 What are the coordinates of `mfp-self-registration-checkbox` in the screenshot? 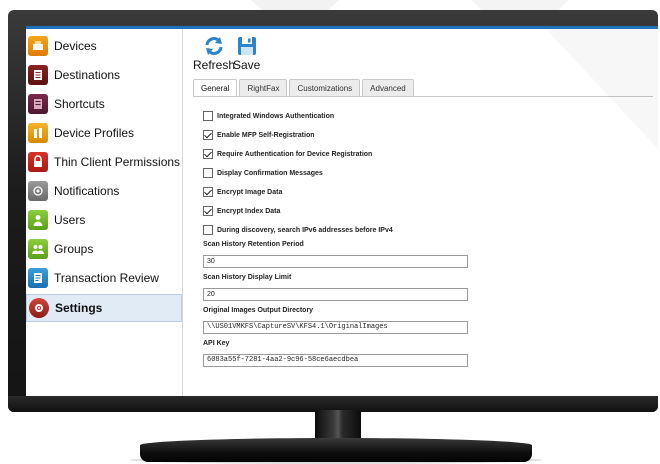 It's located at (208, 135).